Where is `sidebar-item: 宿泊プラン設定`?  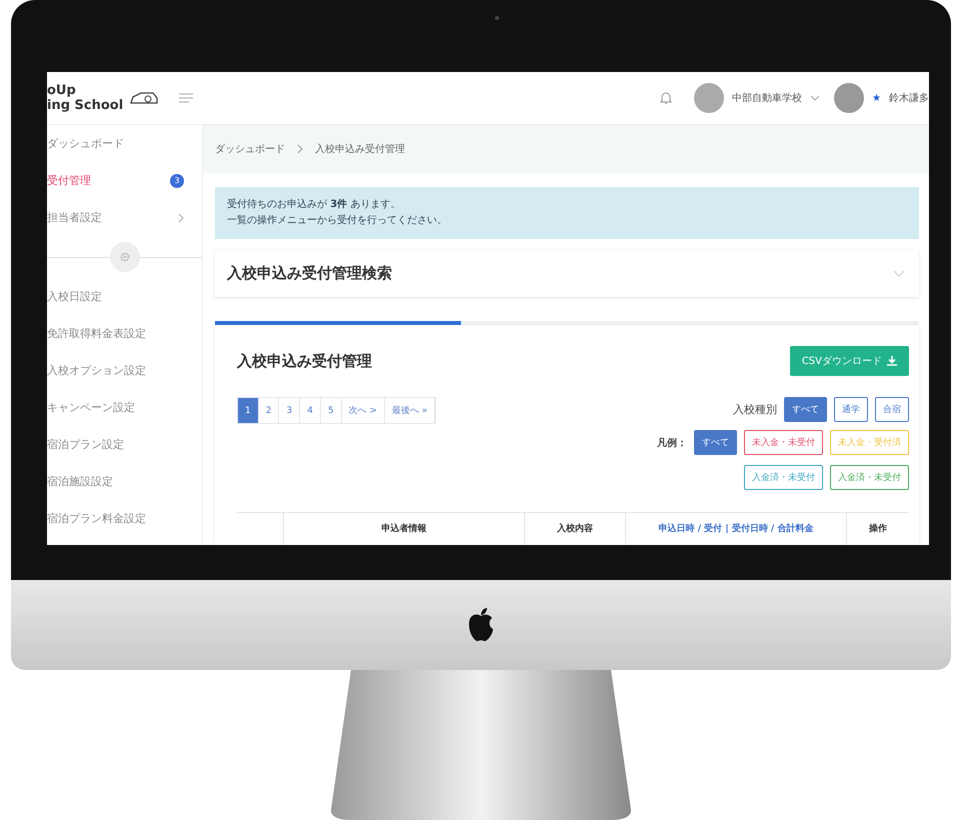 sidebar-item: 宿泊プラン設定 is located at coordinates (124, 444).